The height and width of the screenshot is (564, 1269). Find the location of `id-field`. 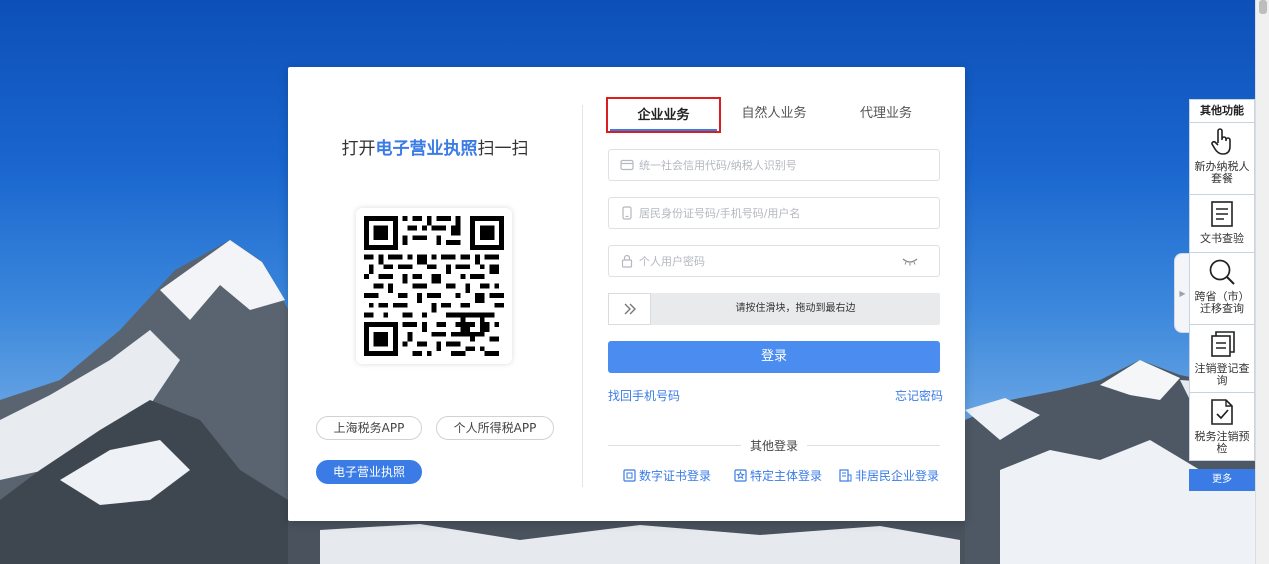

id-field is located at coordinates (774, 213).